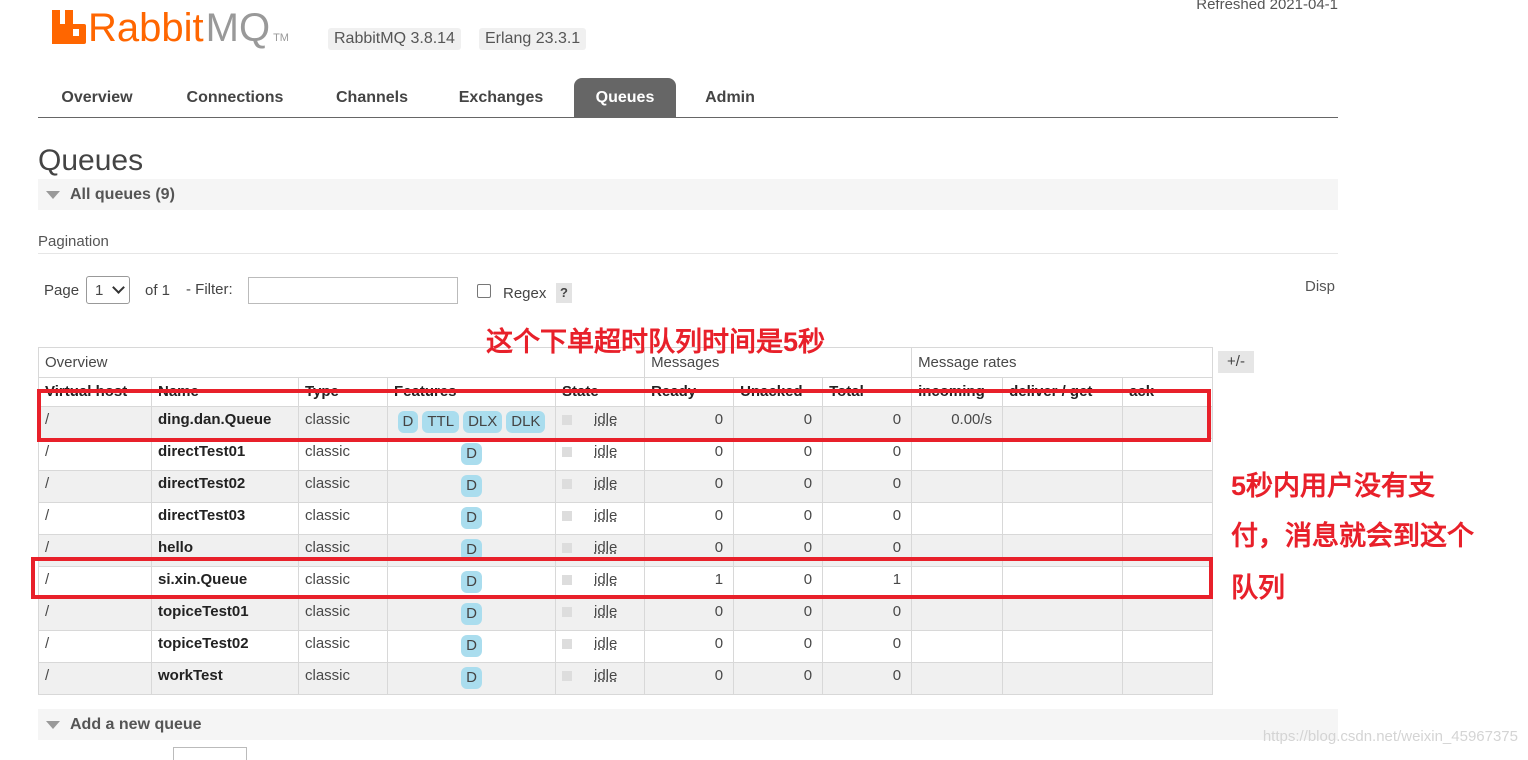 The width and height of the screenshot is (1528, 760). I want to click on tab-connections: Connections, so click(235, 97).